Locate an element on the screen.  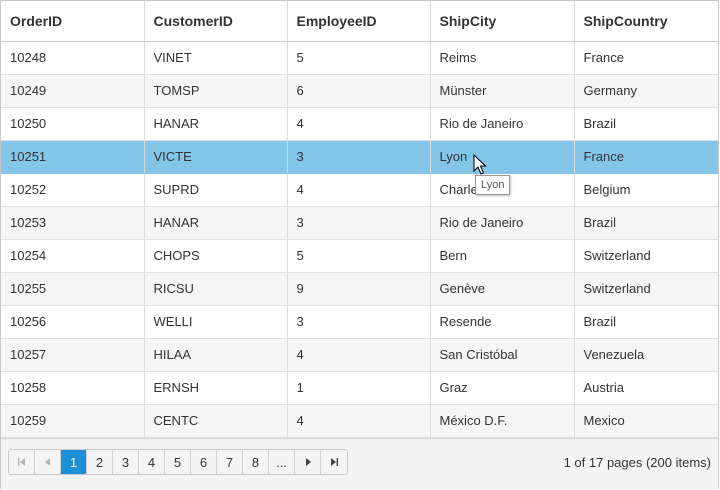
cell-shipcountry: Belgium is located at coordinates (646, 190).